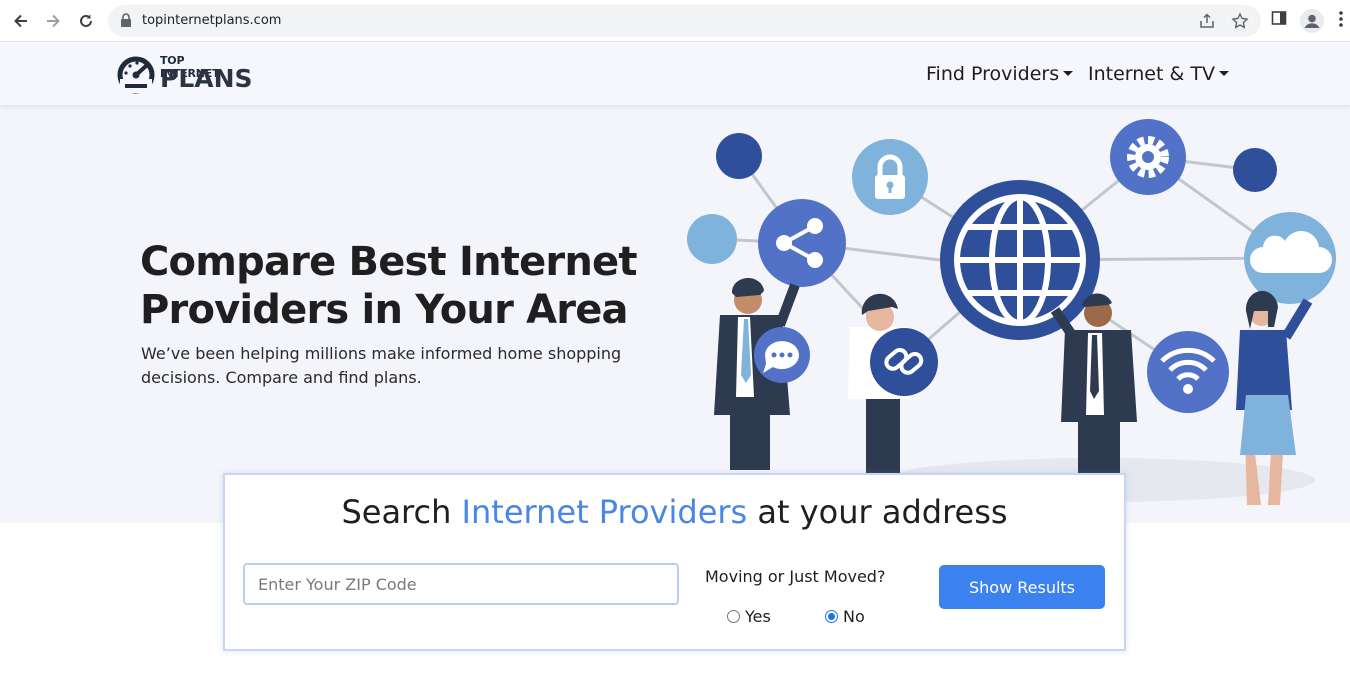  Describe the element at coordinates (854, 616) in the screenshot. I see `radio-no-label: No` at that location.